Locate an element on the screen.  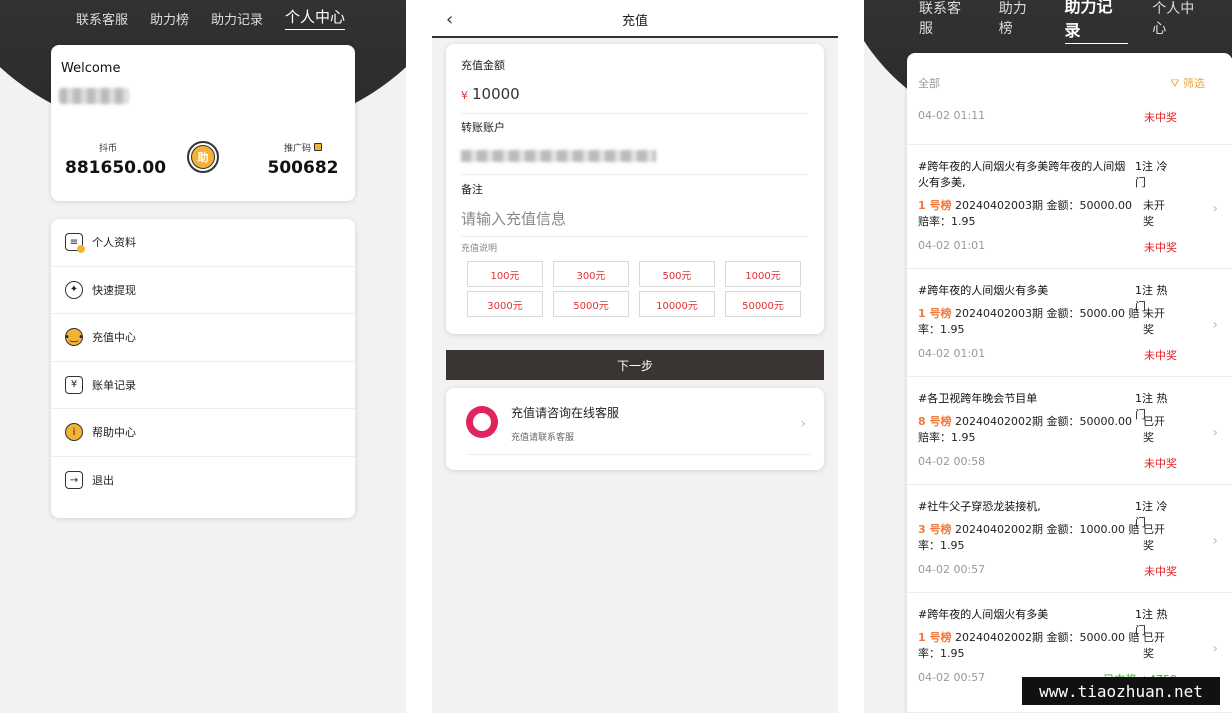
menu-item-recharge: •‿• 充值中心 is located at coordinates (203, 338).